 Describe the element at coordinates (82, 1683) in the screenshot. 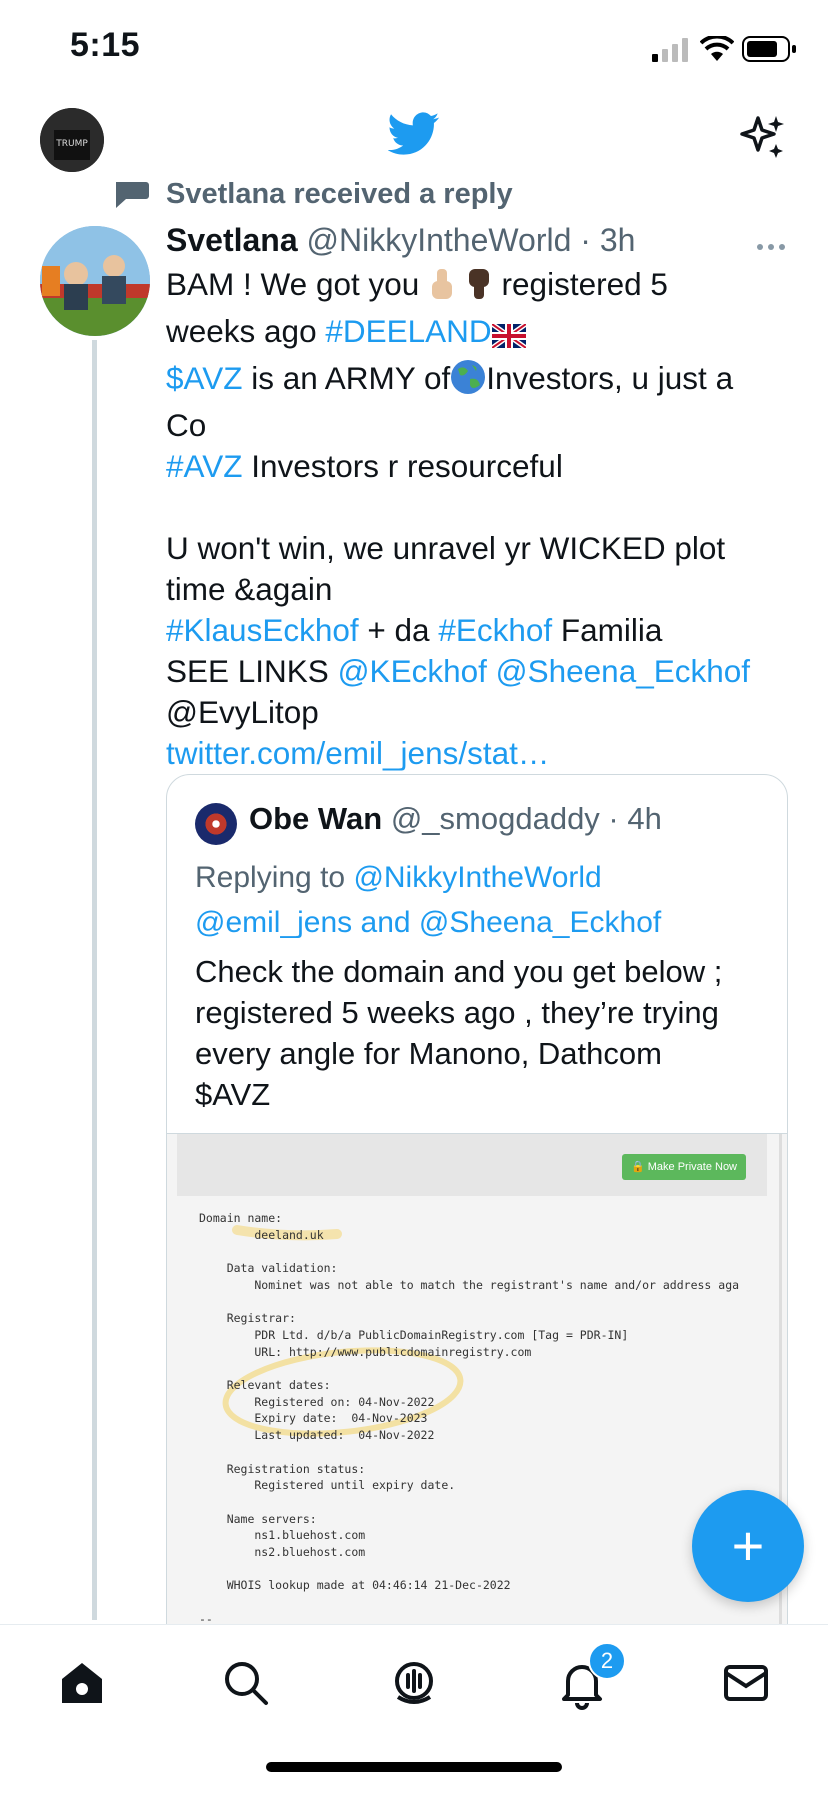

I see `home-icon` at that location.